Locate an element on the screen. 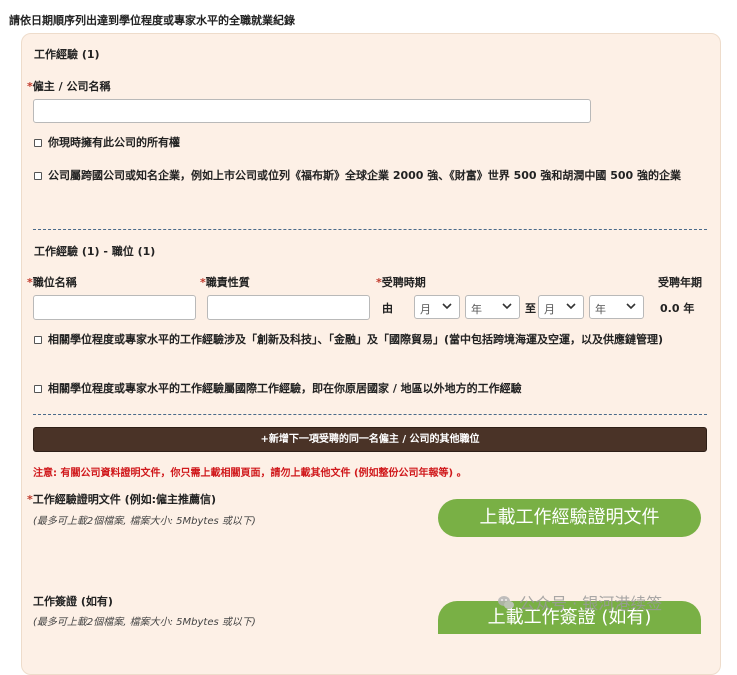 The width and height of the screenshot is (737, 675). proof-label-wrap: *工作經驗證明文件 (例如:僱主推薦信) is located at coordinates (121, 499).